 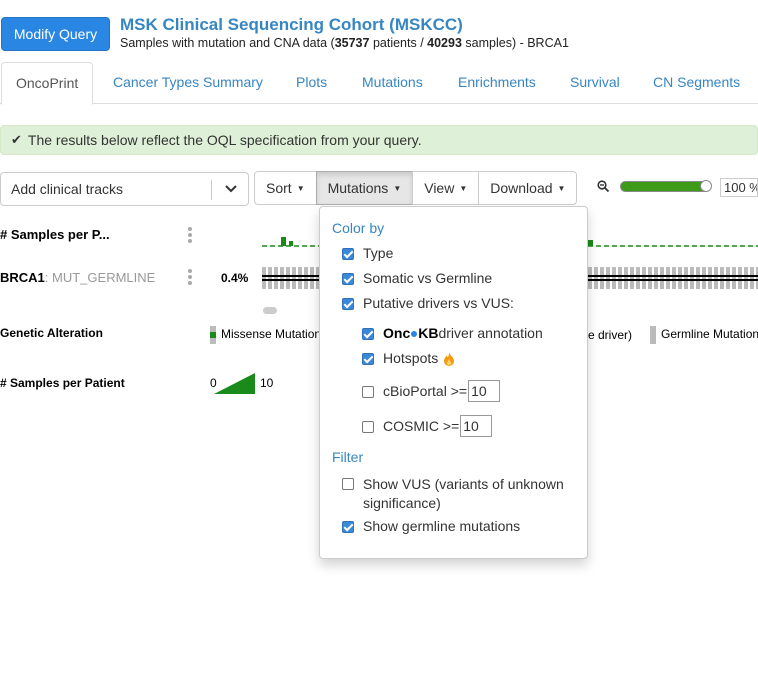 I want to click on legend-scale-wedge, so click(x=234, y=383).